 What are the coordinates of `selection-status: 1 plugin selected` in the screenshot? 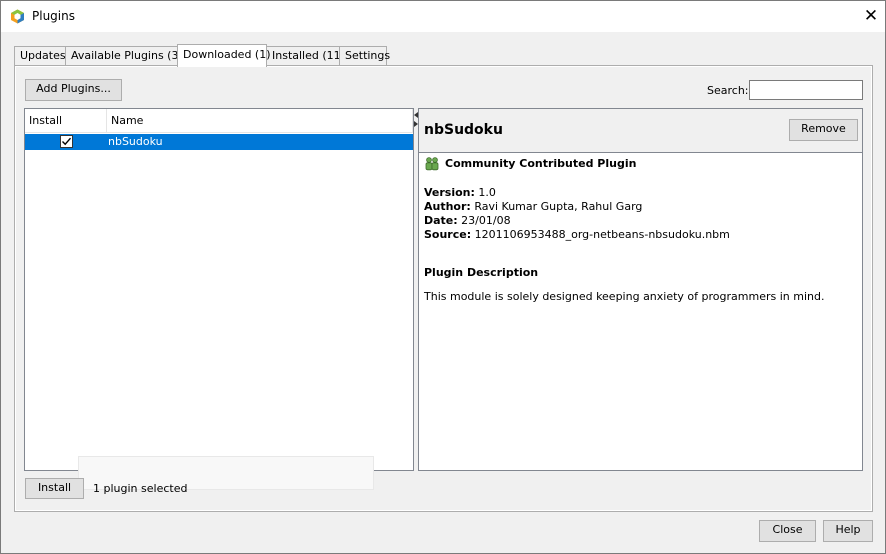 It's located at (140, 488).